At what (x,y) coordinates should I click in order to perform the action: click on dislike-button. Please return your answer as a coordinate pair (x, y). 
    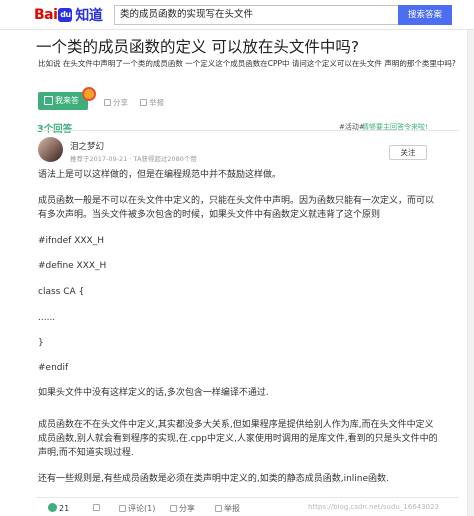
    Looking at the image, I should click on (97, 507).